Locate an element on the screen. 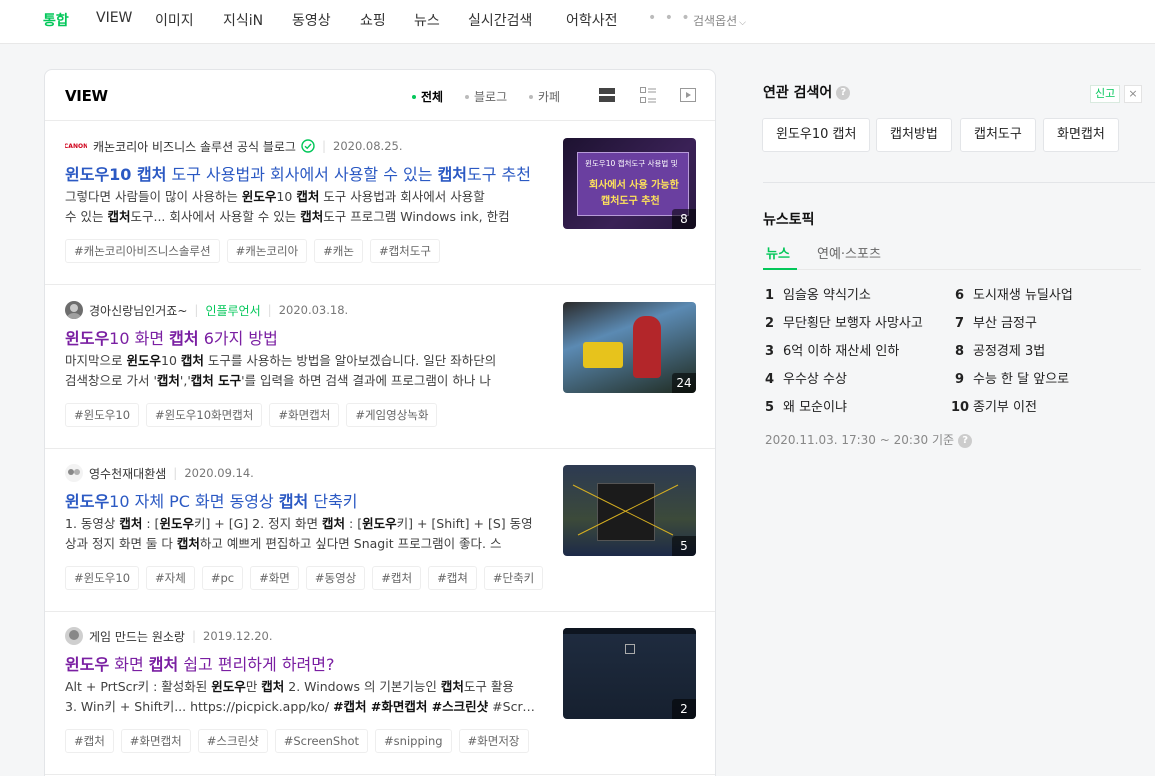 This screenshot has height=776, width=1155. item-source: 영수천재대환샘 | 2020.09.14. is located at coordinates (159, 473).